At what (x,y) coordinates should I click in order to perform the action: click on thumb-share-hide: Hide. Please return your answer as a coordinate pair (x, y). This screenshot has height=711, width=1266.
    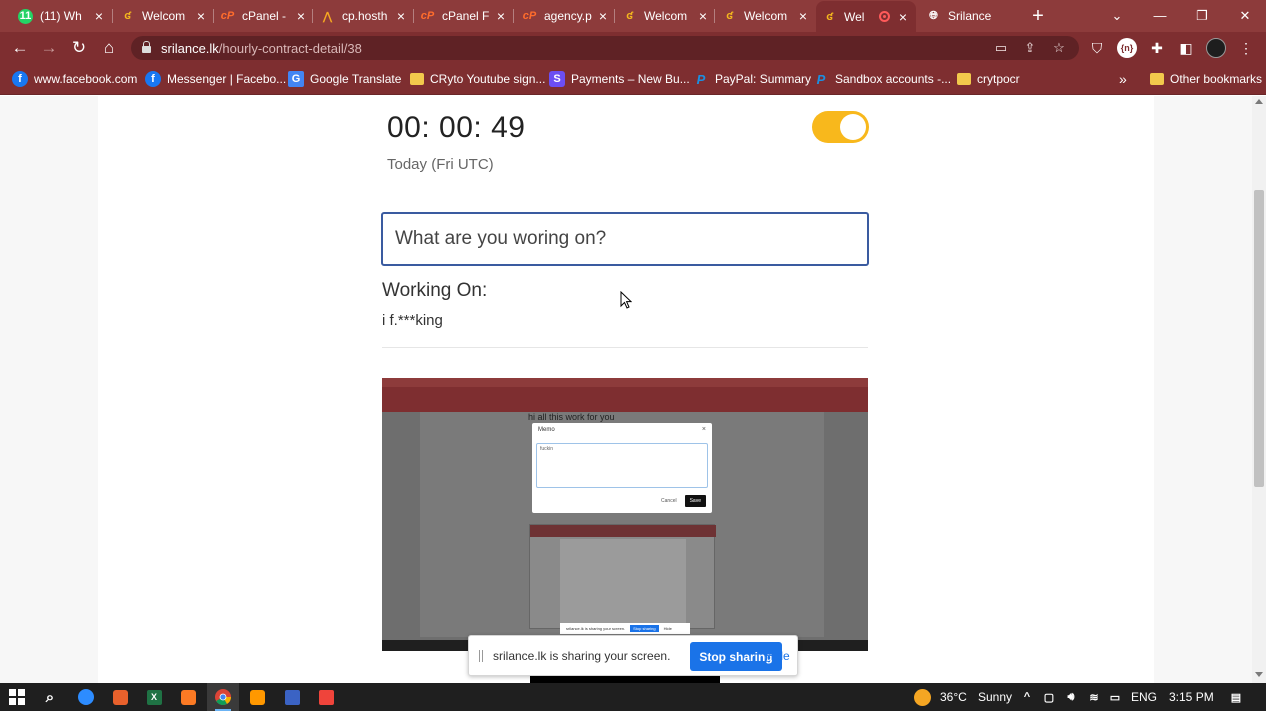
    Looking at the image, I should click on (667, 628).